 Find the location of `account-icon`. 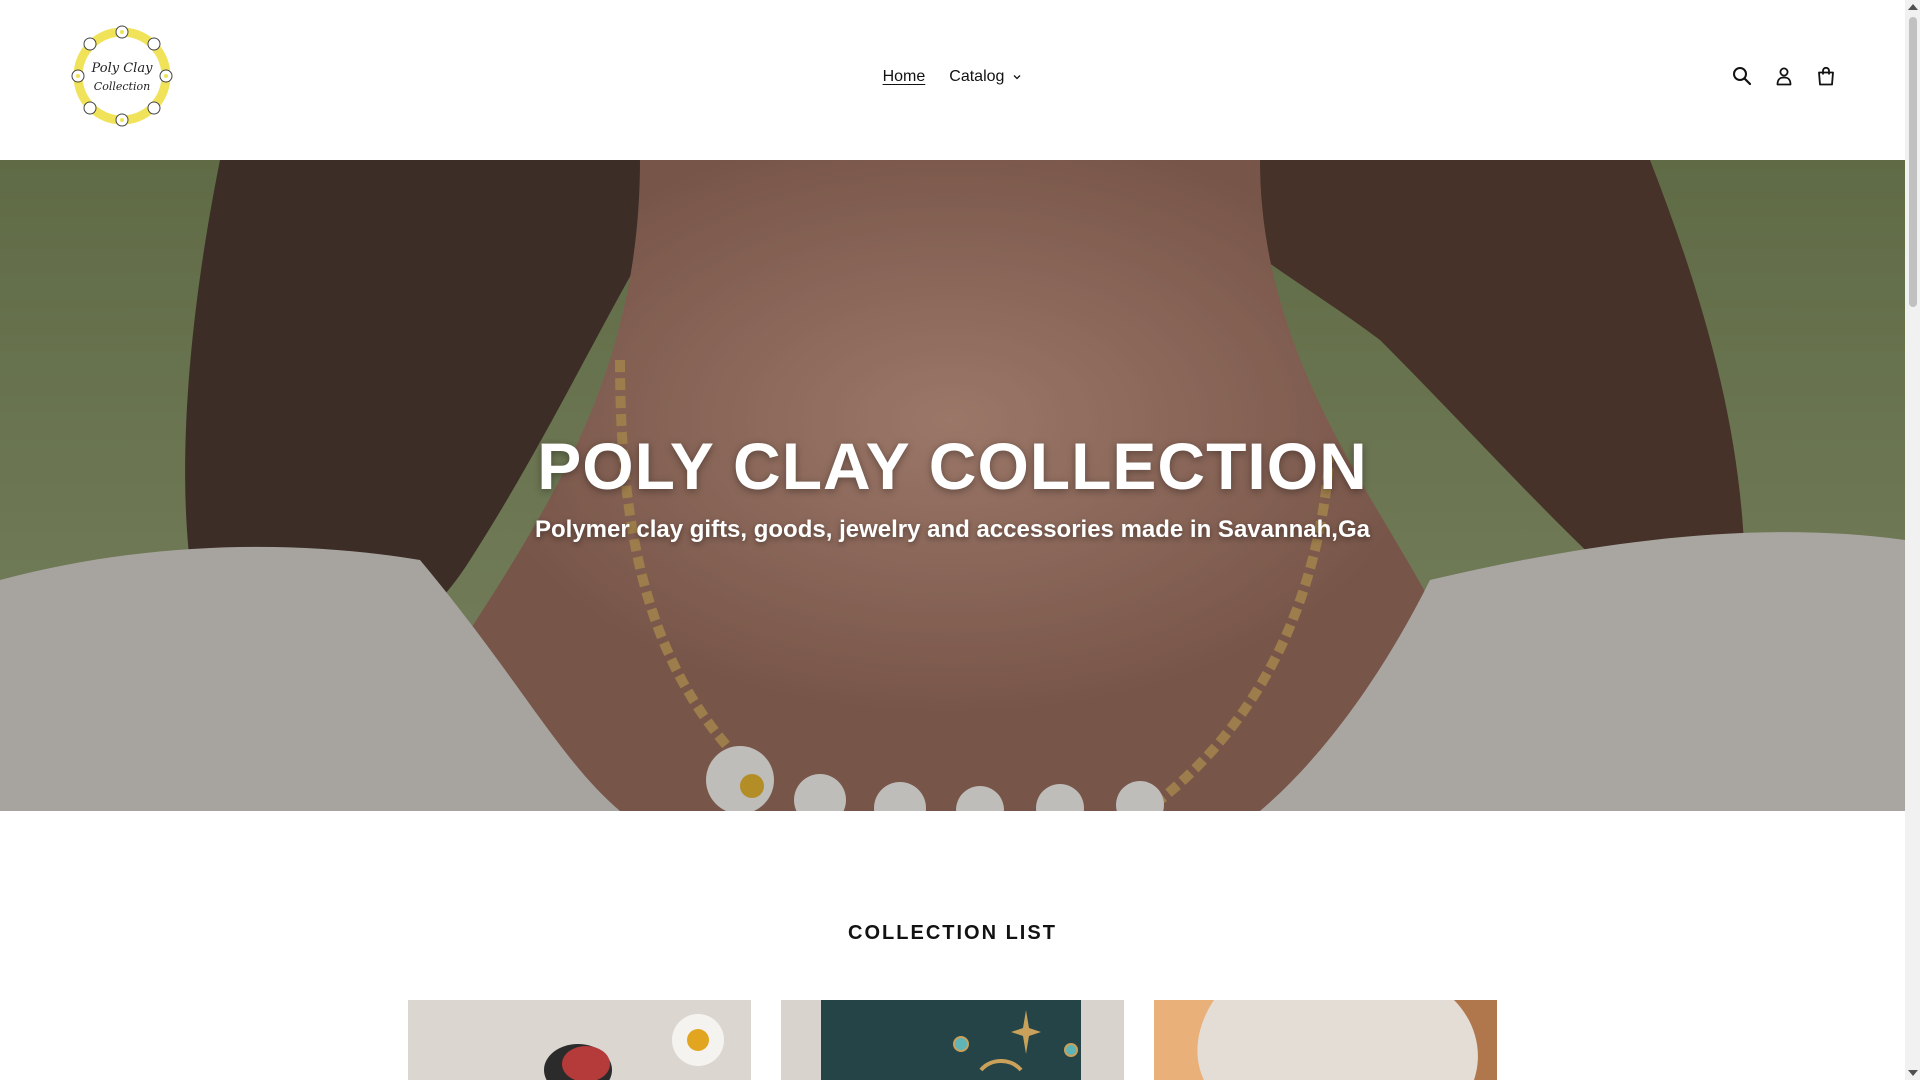

account-icon is located at coordinates (1784, 76).